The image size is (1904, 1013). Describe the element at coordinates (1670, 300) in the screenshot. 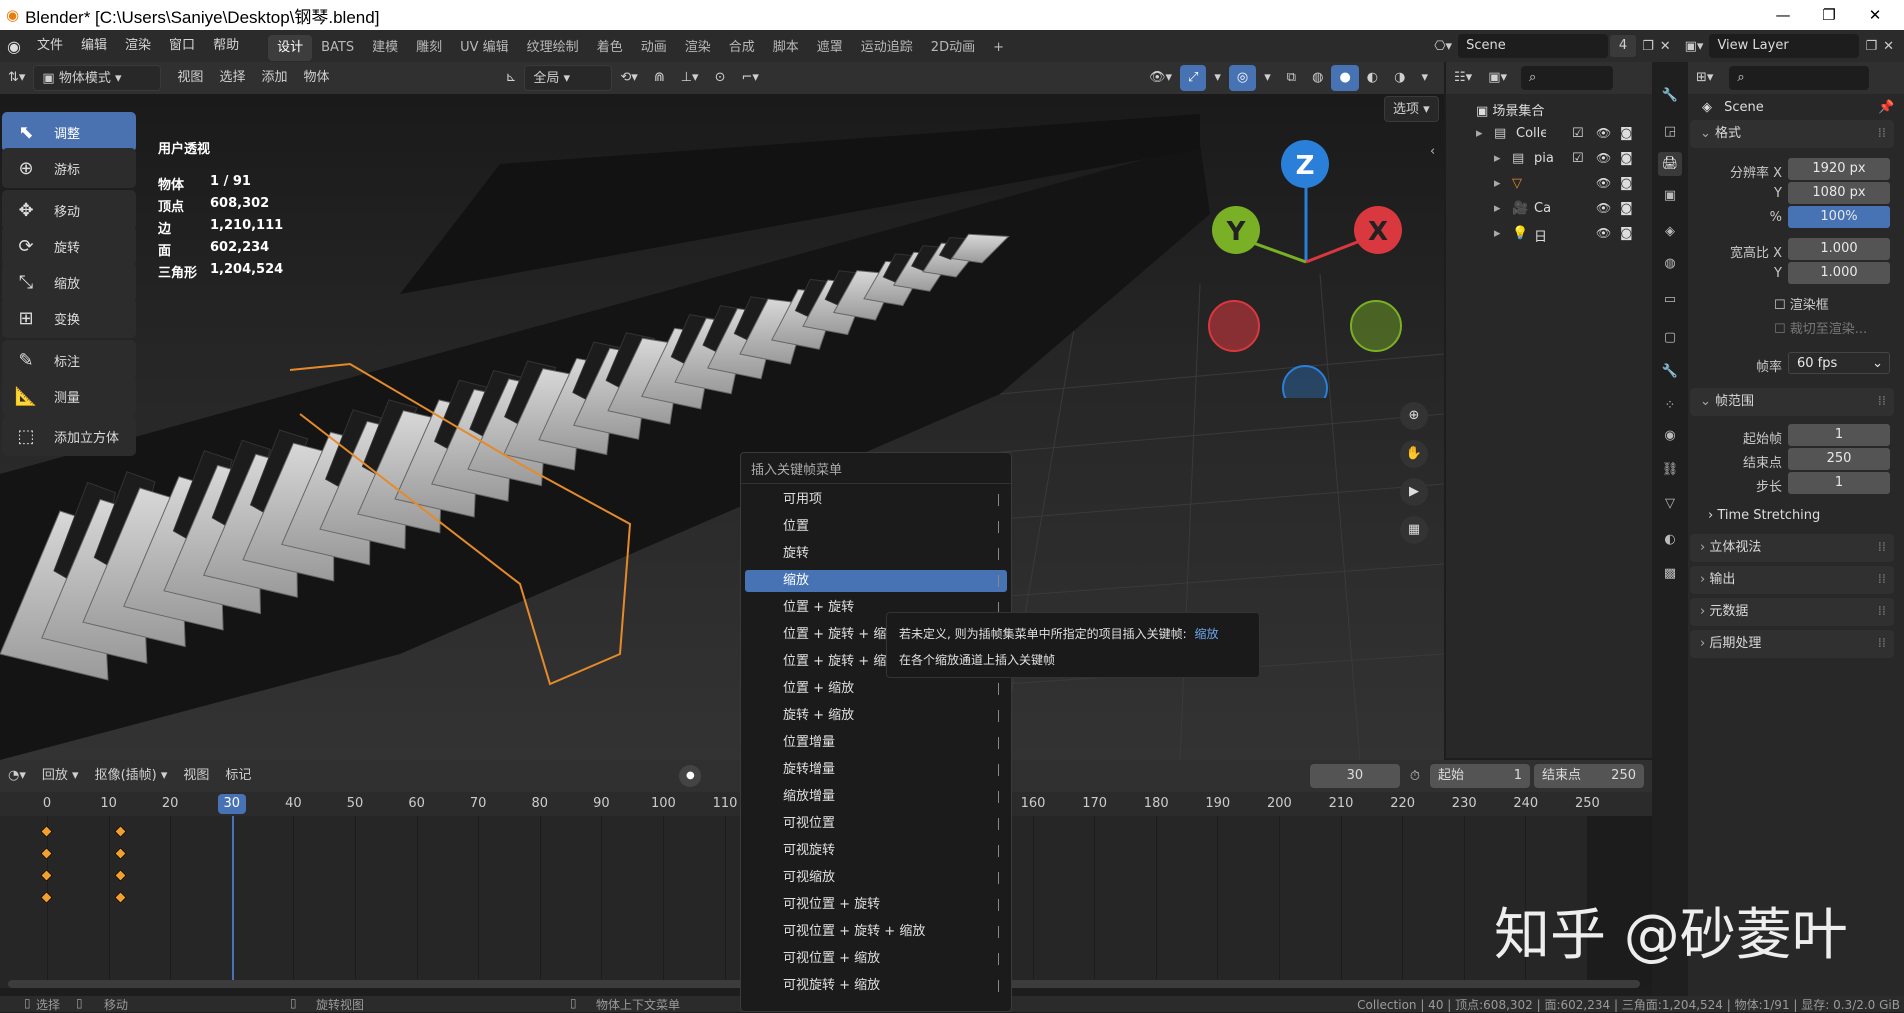

I see `collection-tab-icon: ▭` at that location.